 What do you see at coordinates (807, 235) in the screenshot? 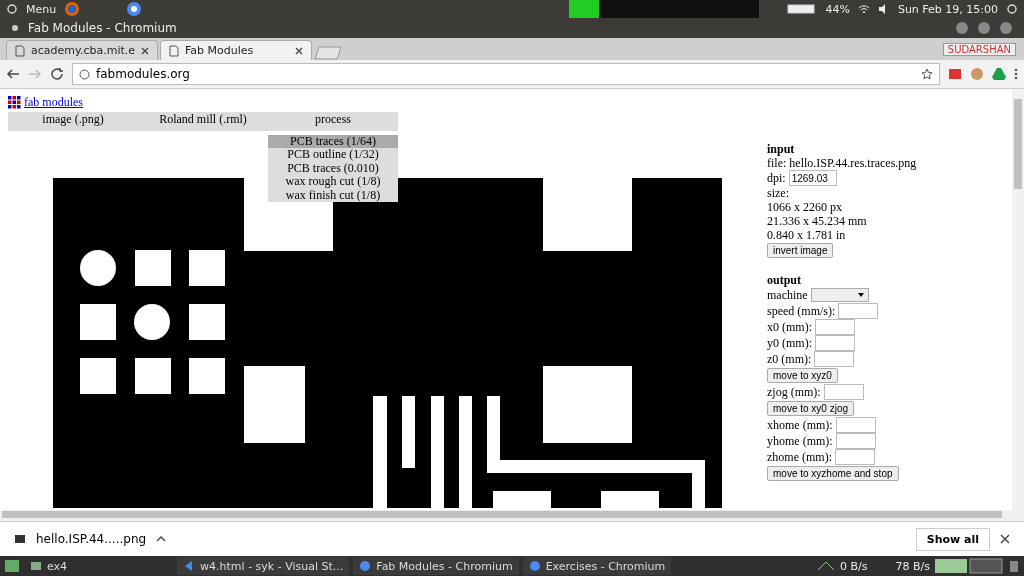
I see `size-value: 0.840 x 1.781 in` at bounding box center [807, 235].